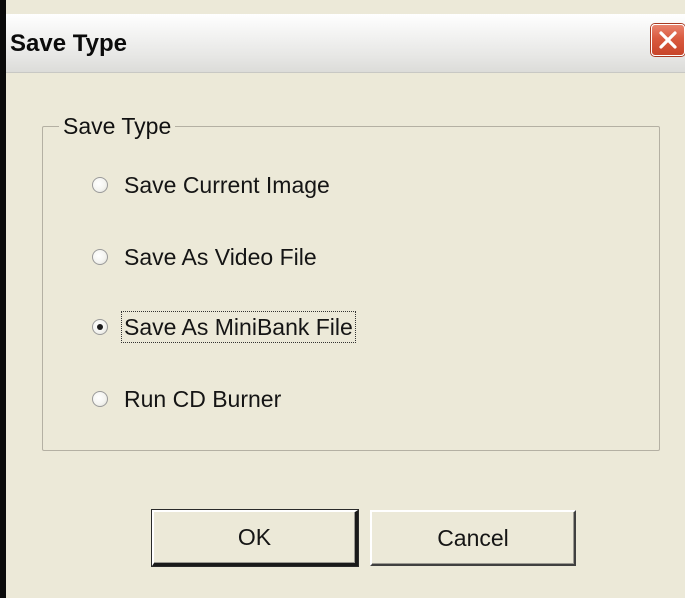 The image size is (685, 598). What do you see at coordinates (203, 399) in the screenshot?
I see `option-label: Run CD Burner` at bounding box center [203, 399].